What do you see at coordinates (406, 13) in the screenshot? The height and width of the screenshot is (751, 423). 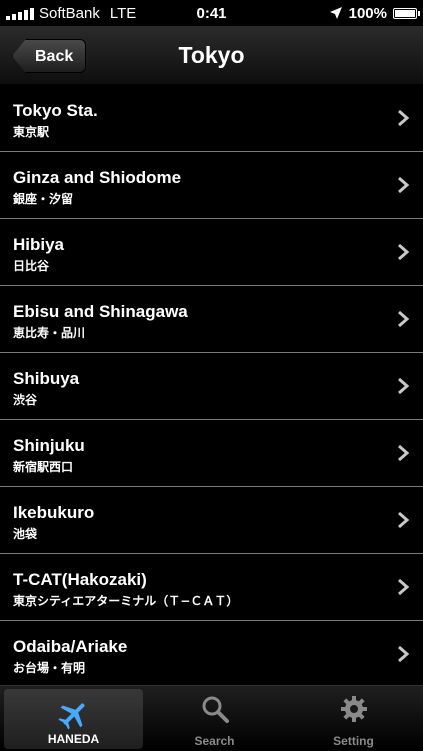 I see `battery-icon` at bounding box center [406, 13].